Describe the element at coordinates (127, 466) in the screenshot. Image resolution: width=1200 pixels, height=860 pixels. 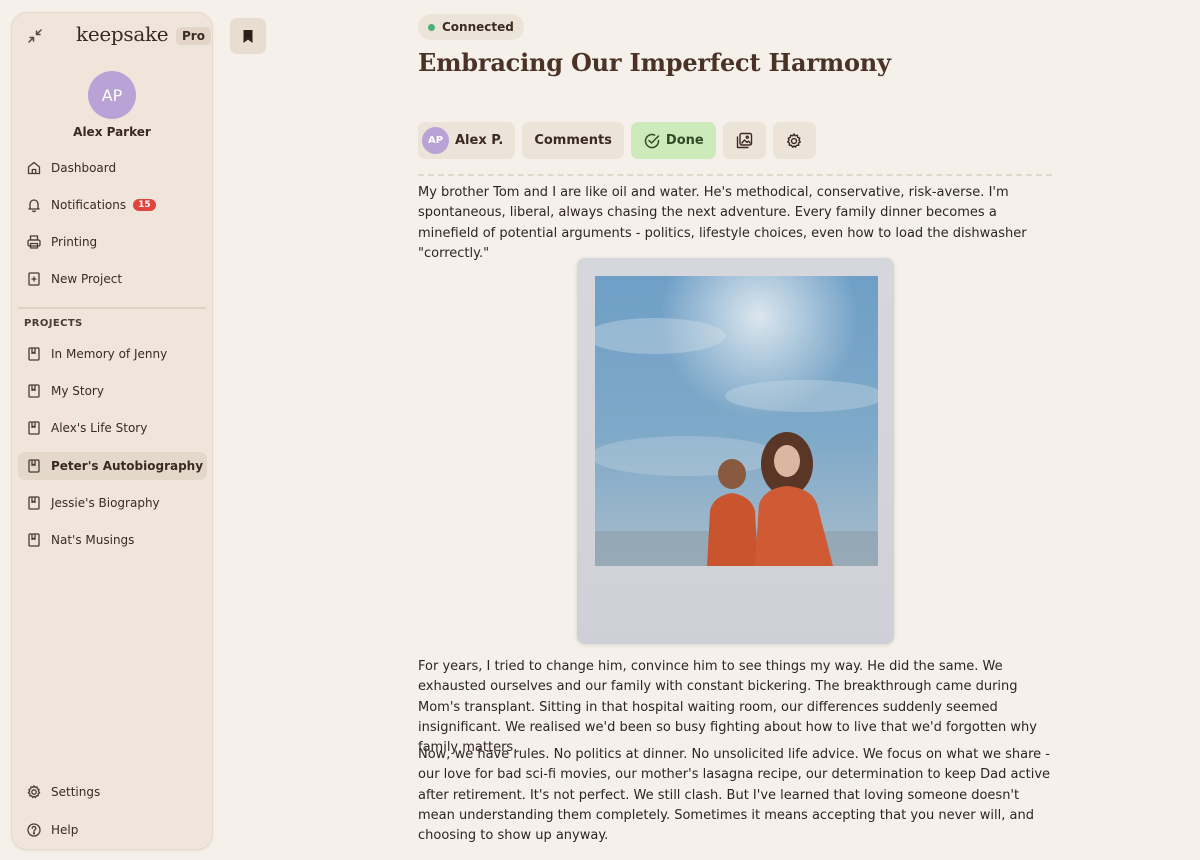
I see `project-label: Peter's Autobiography` at that location.